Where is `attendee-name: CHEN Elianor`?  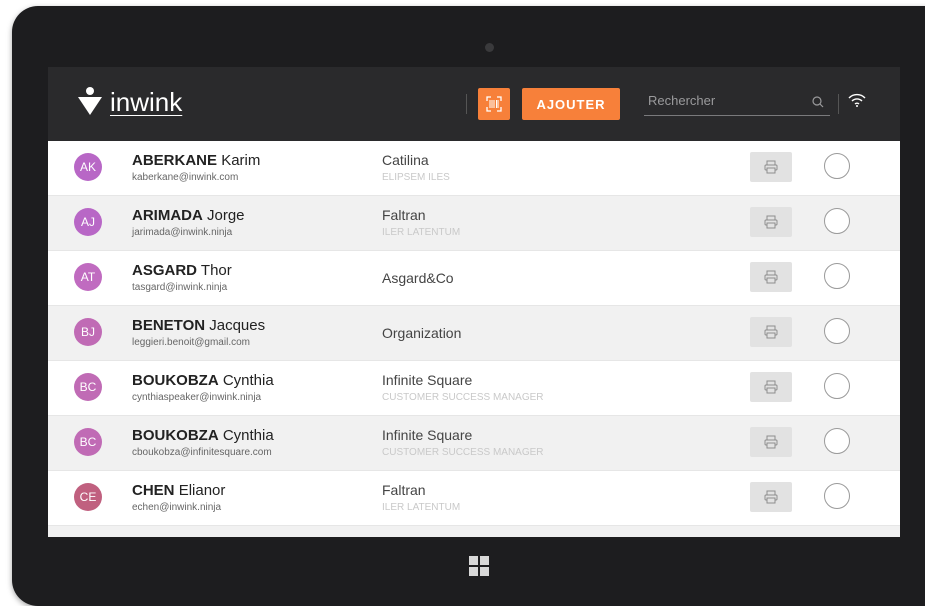 attendee-name: CHEN Elianor is located at coordinates (178, 490).